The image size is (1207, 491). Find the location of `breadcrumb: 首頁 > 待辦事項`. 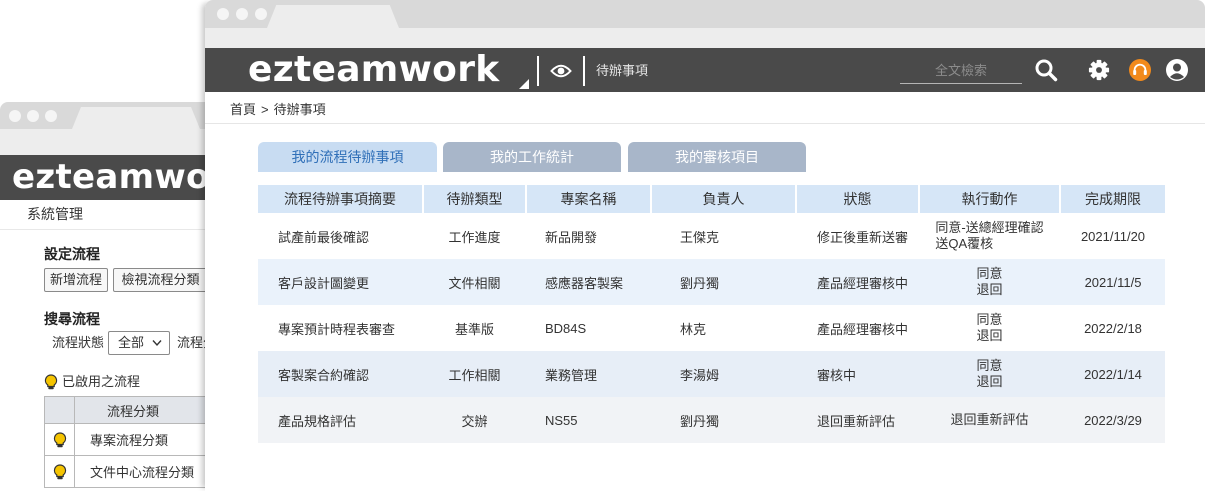

breadcrumb: 首頁 > 待辦事項 is located at coordinates (278, 110).